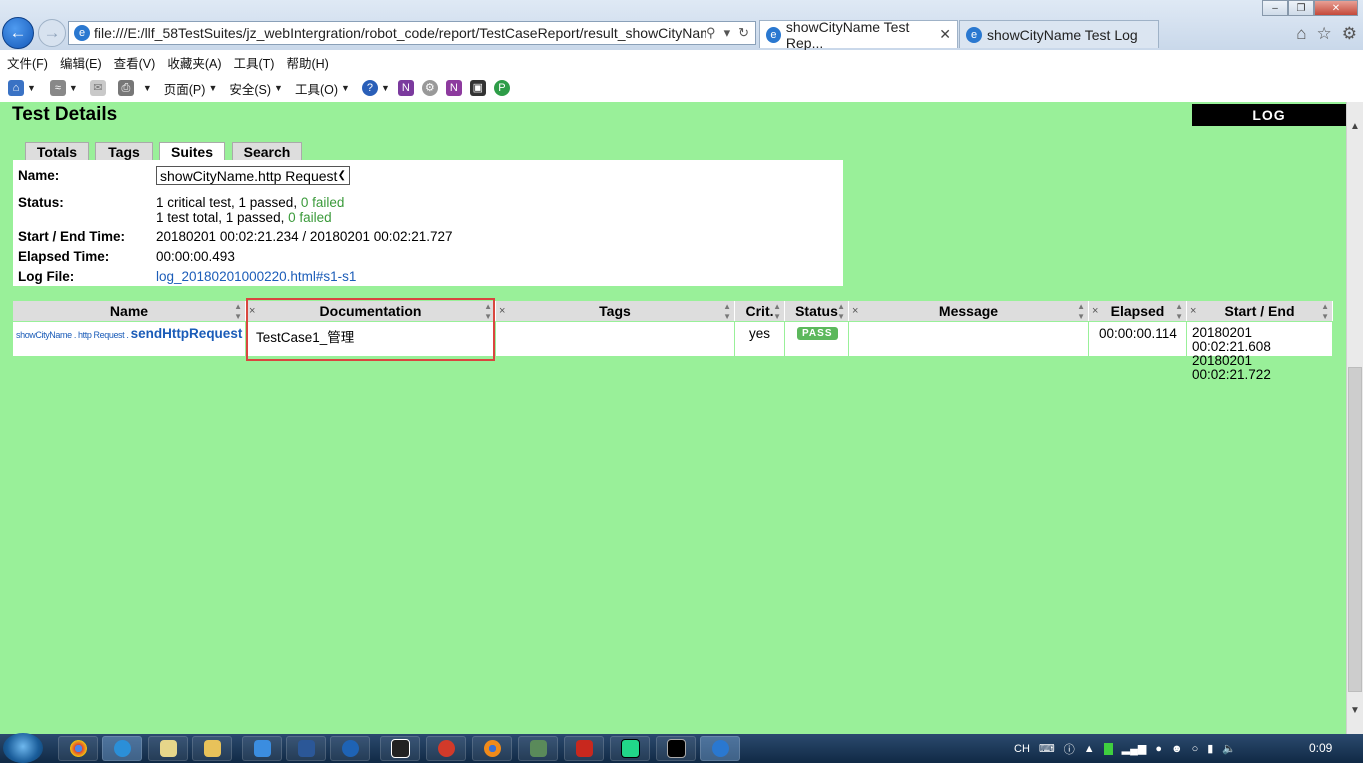  What do you see at coordinates (1062, 34) in the screenshot?
I see `tab-log-title: showCityName Test Log` at bounding box center [1062, 34].